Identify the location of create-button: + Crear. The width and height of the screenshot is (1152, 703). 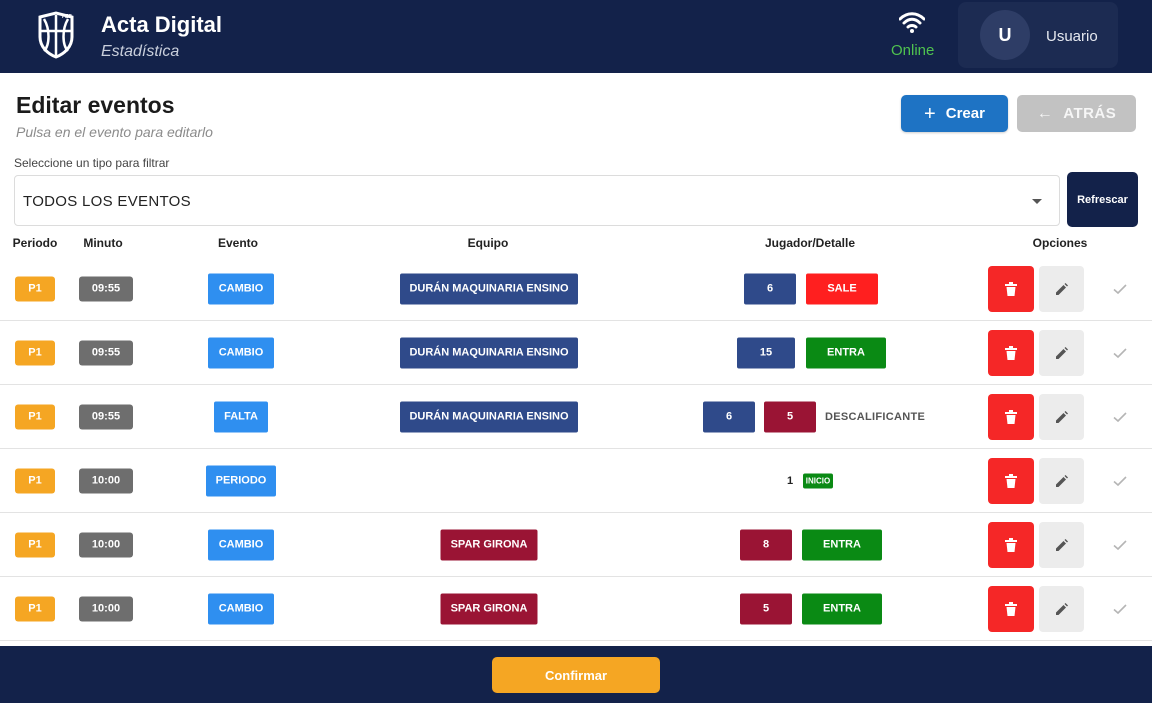
(954, 113).